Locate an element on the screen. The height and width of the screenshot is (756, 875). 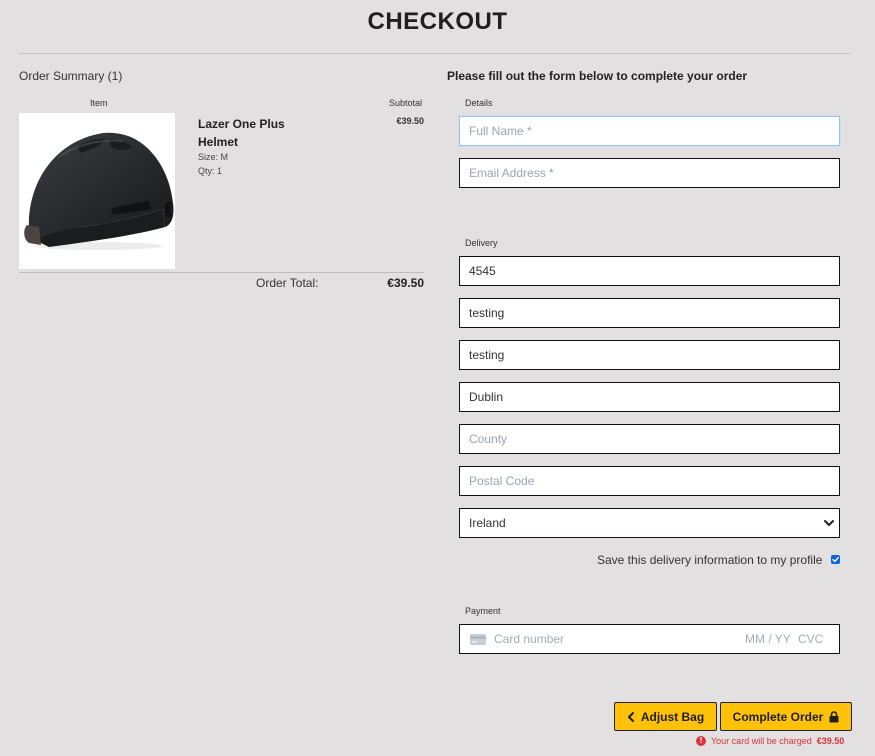
card-number-placeholder: Card number is located at coordinates (529, 639).